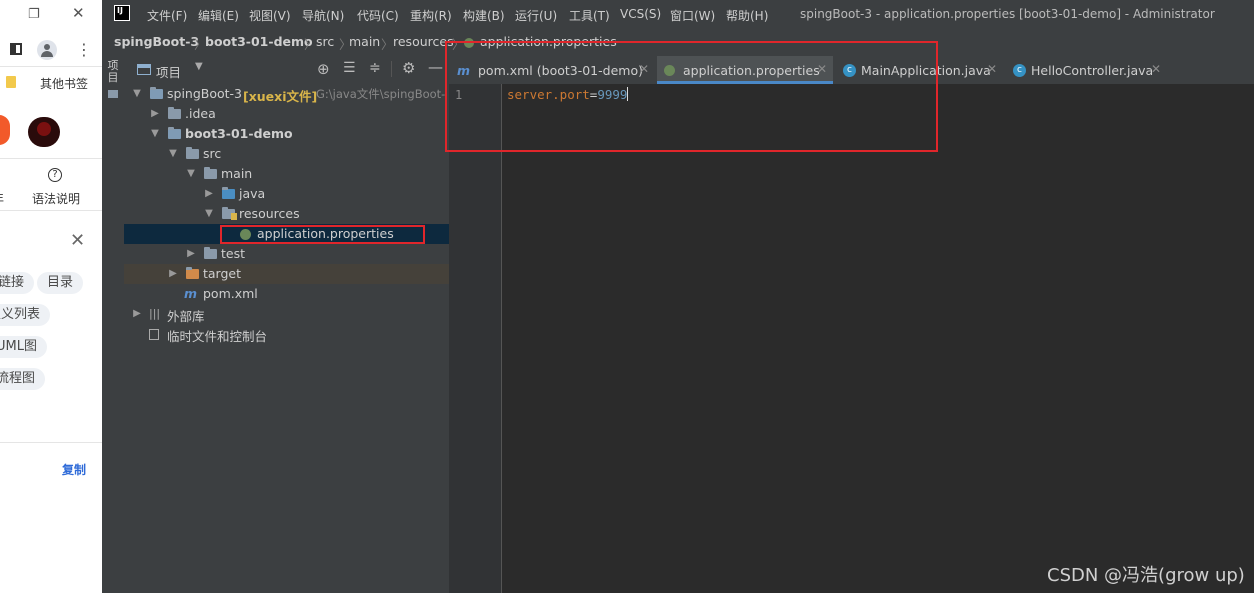 This screenshot has height=593, width=1254. What do you see at coordinates (270, 15) in the screenshot?
I see `menu-view: 视图(V)` at bounding box center [270, 15].